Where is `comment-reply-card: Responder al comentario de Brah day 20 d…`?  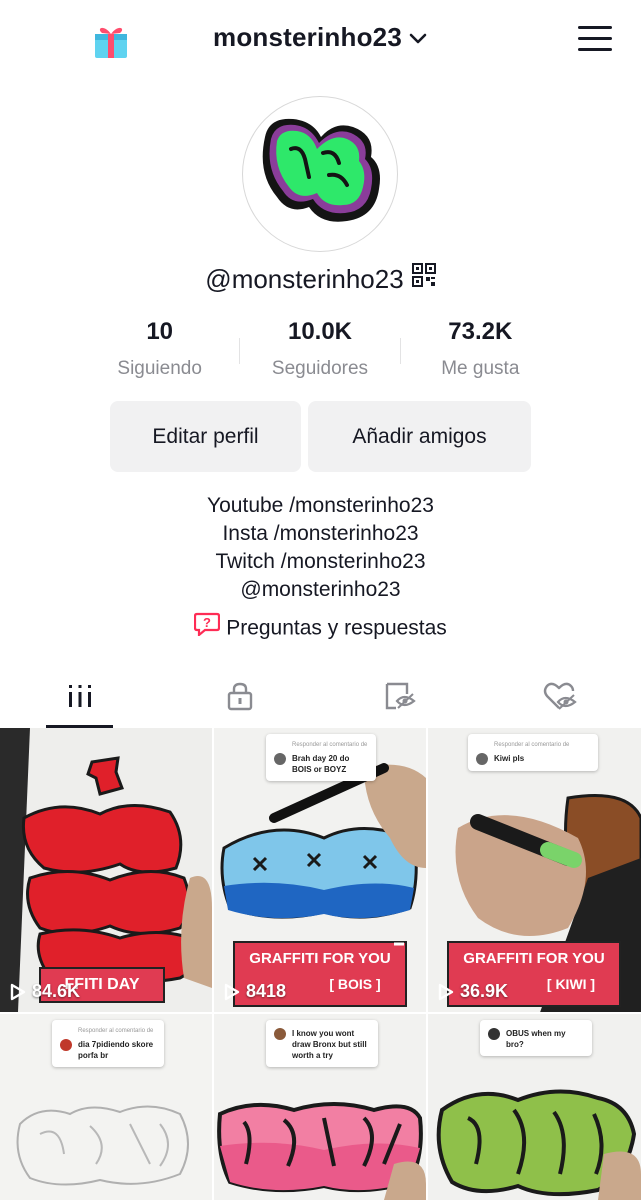
comment-reply-card: Responder al comentario de Brah day 20 d… is located at coordinates (321, 757).